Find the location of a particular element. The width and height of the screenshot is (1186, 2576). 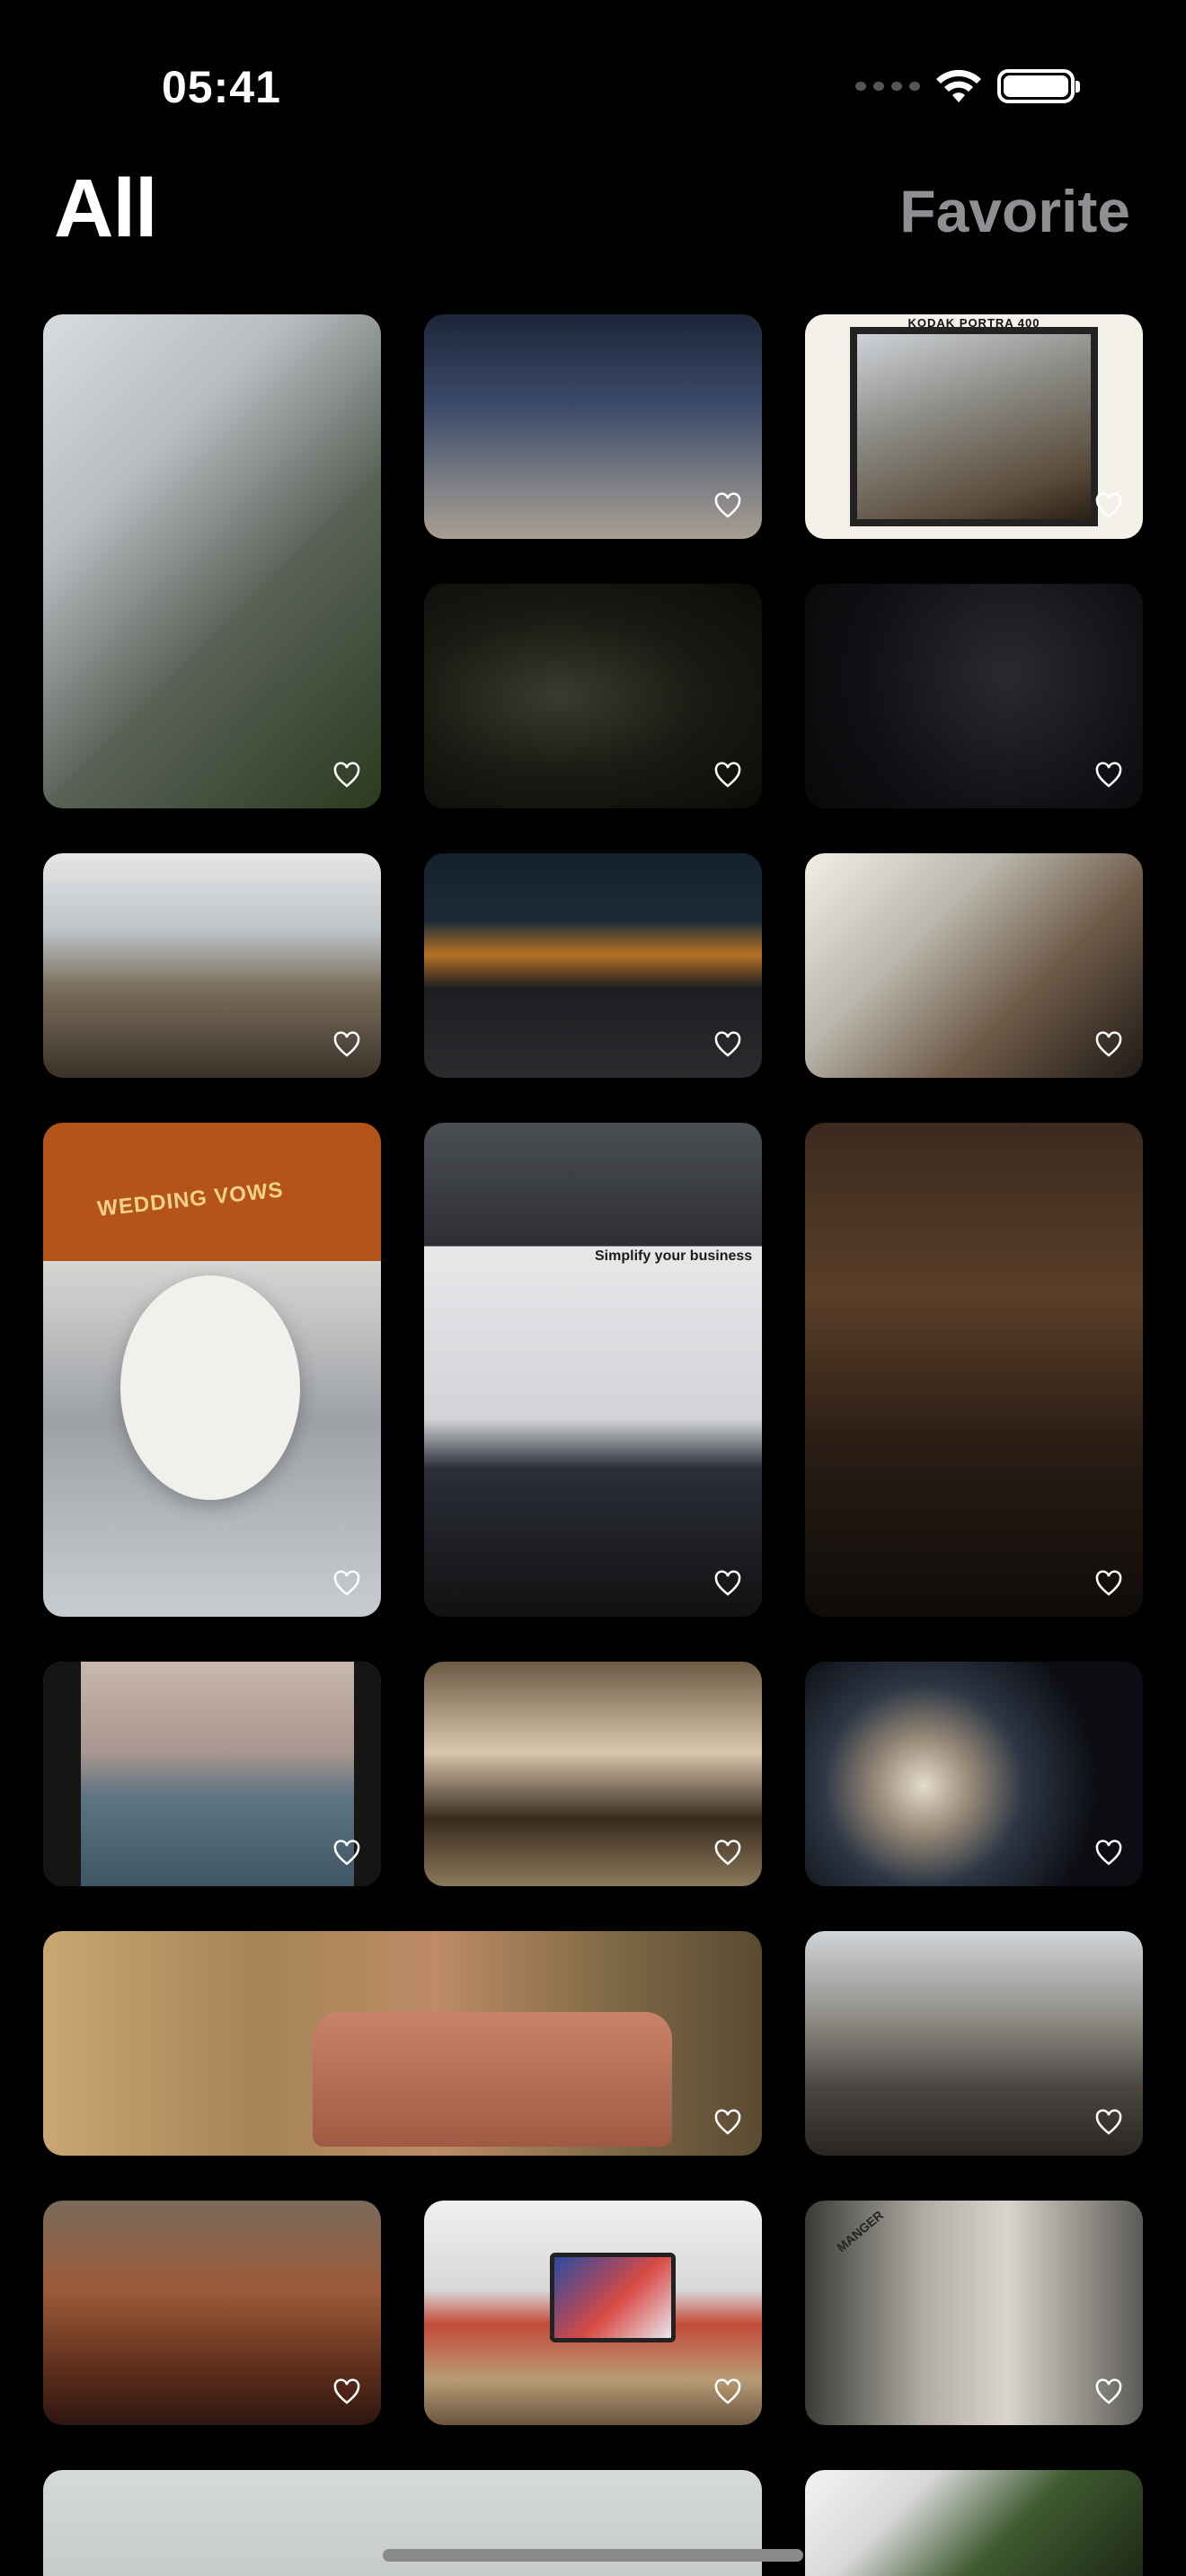

film-frame is located at coordinates (974, 426).